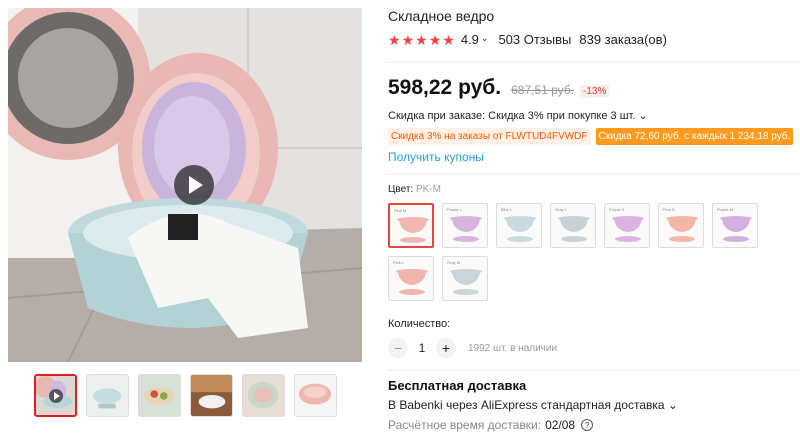 Image resolution: width=800 pixels, height=438 pixels. I want to click on color-swatch: Blue L, so click(519, 225).